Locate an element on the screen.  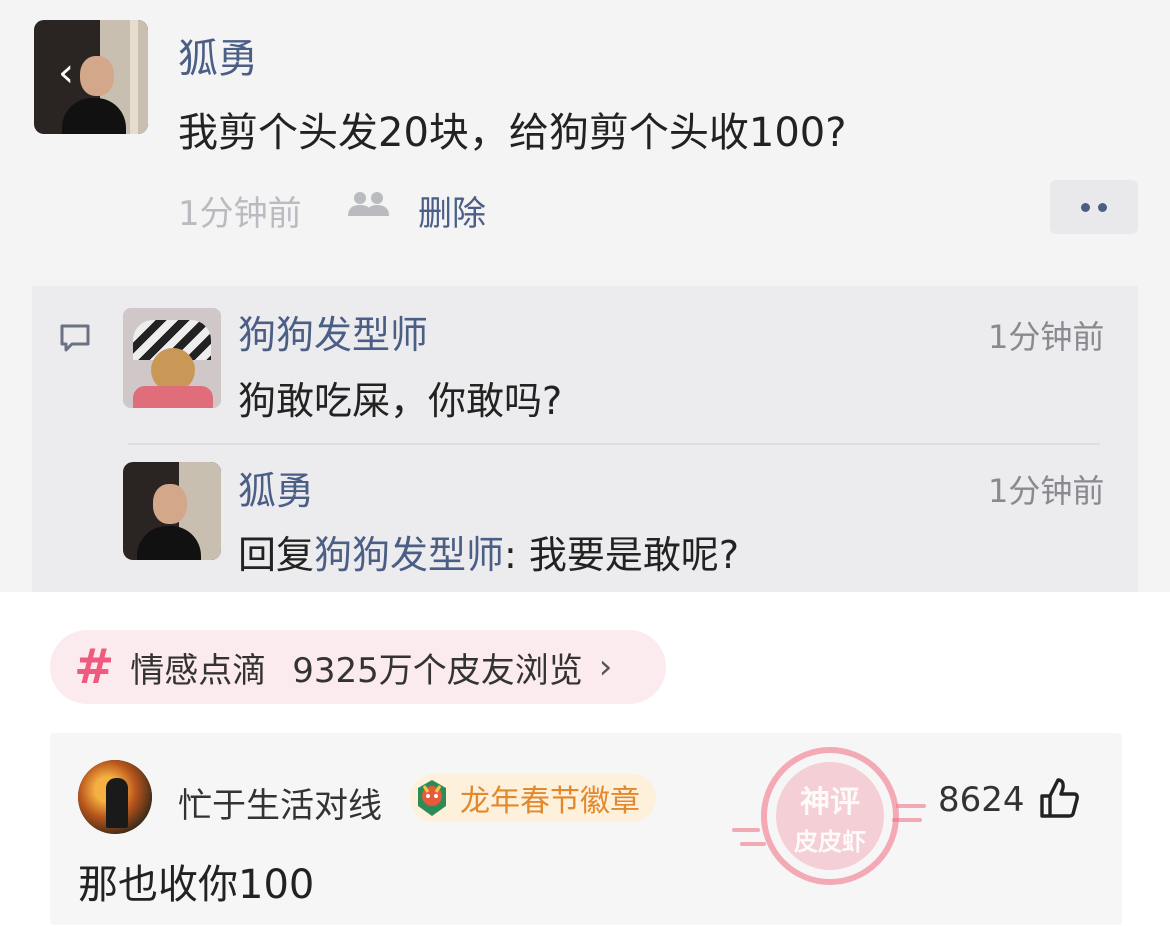
author-avatar: ‹ is located at coordinates (91, 77).